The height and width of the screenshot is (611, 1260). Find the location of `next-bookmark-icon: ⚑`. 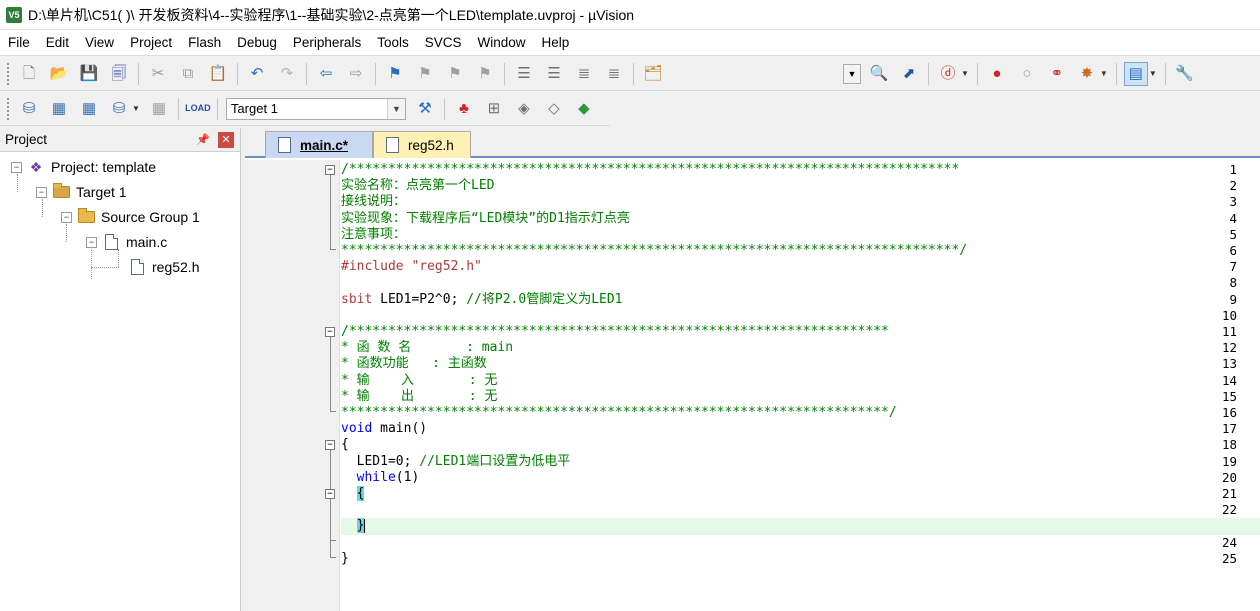

next-bookmark-icon: ⚑ is located at coordinates (455, 74).